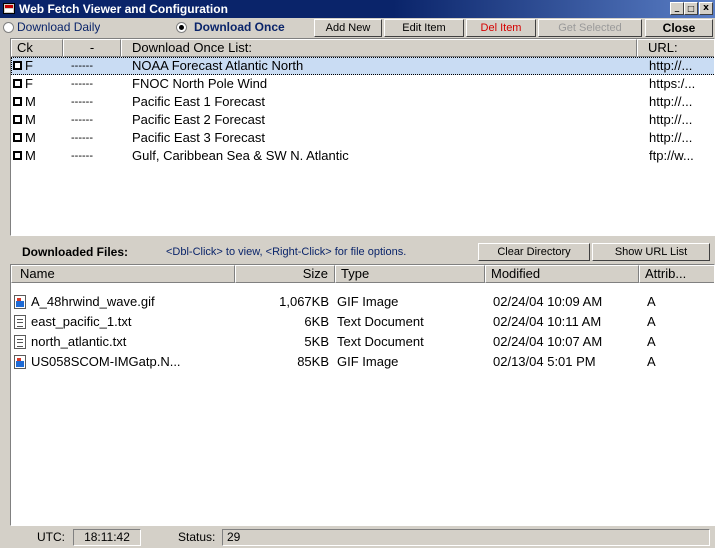 The height and width of the screenshot is (548, 715). Describe the element at coordinates (590, 28) in the screenshot. I see `get-selected-button: Get Selected` at that location.